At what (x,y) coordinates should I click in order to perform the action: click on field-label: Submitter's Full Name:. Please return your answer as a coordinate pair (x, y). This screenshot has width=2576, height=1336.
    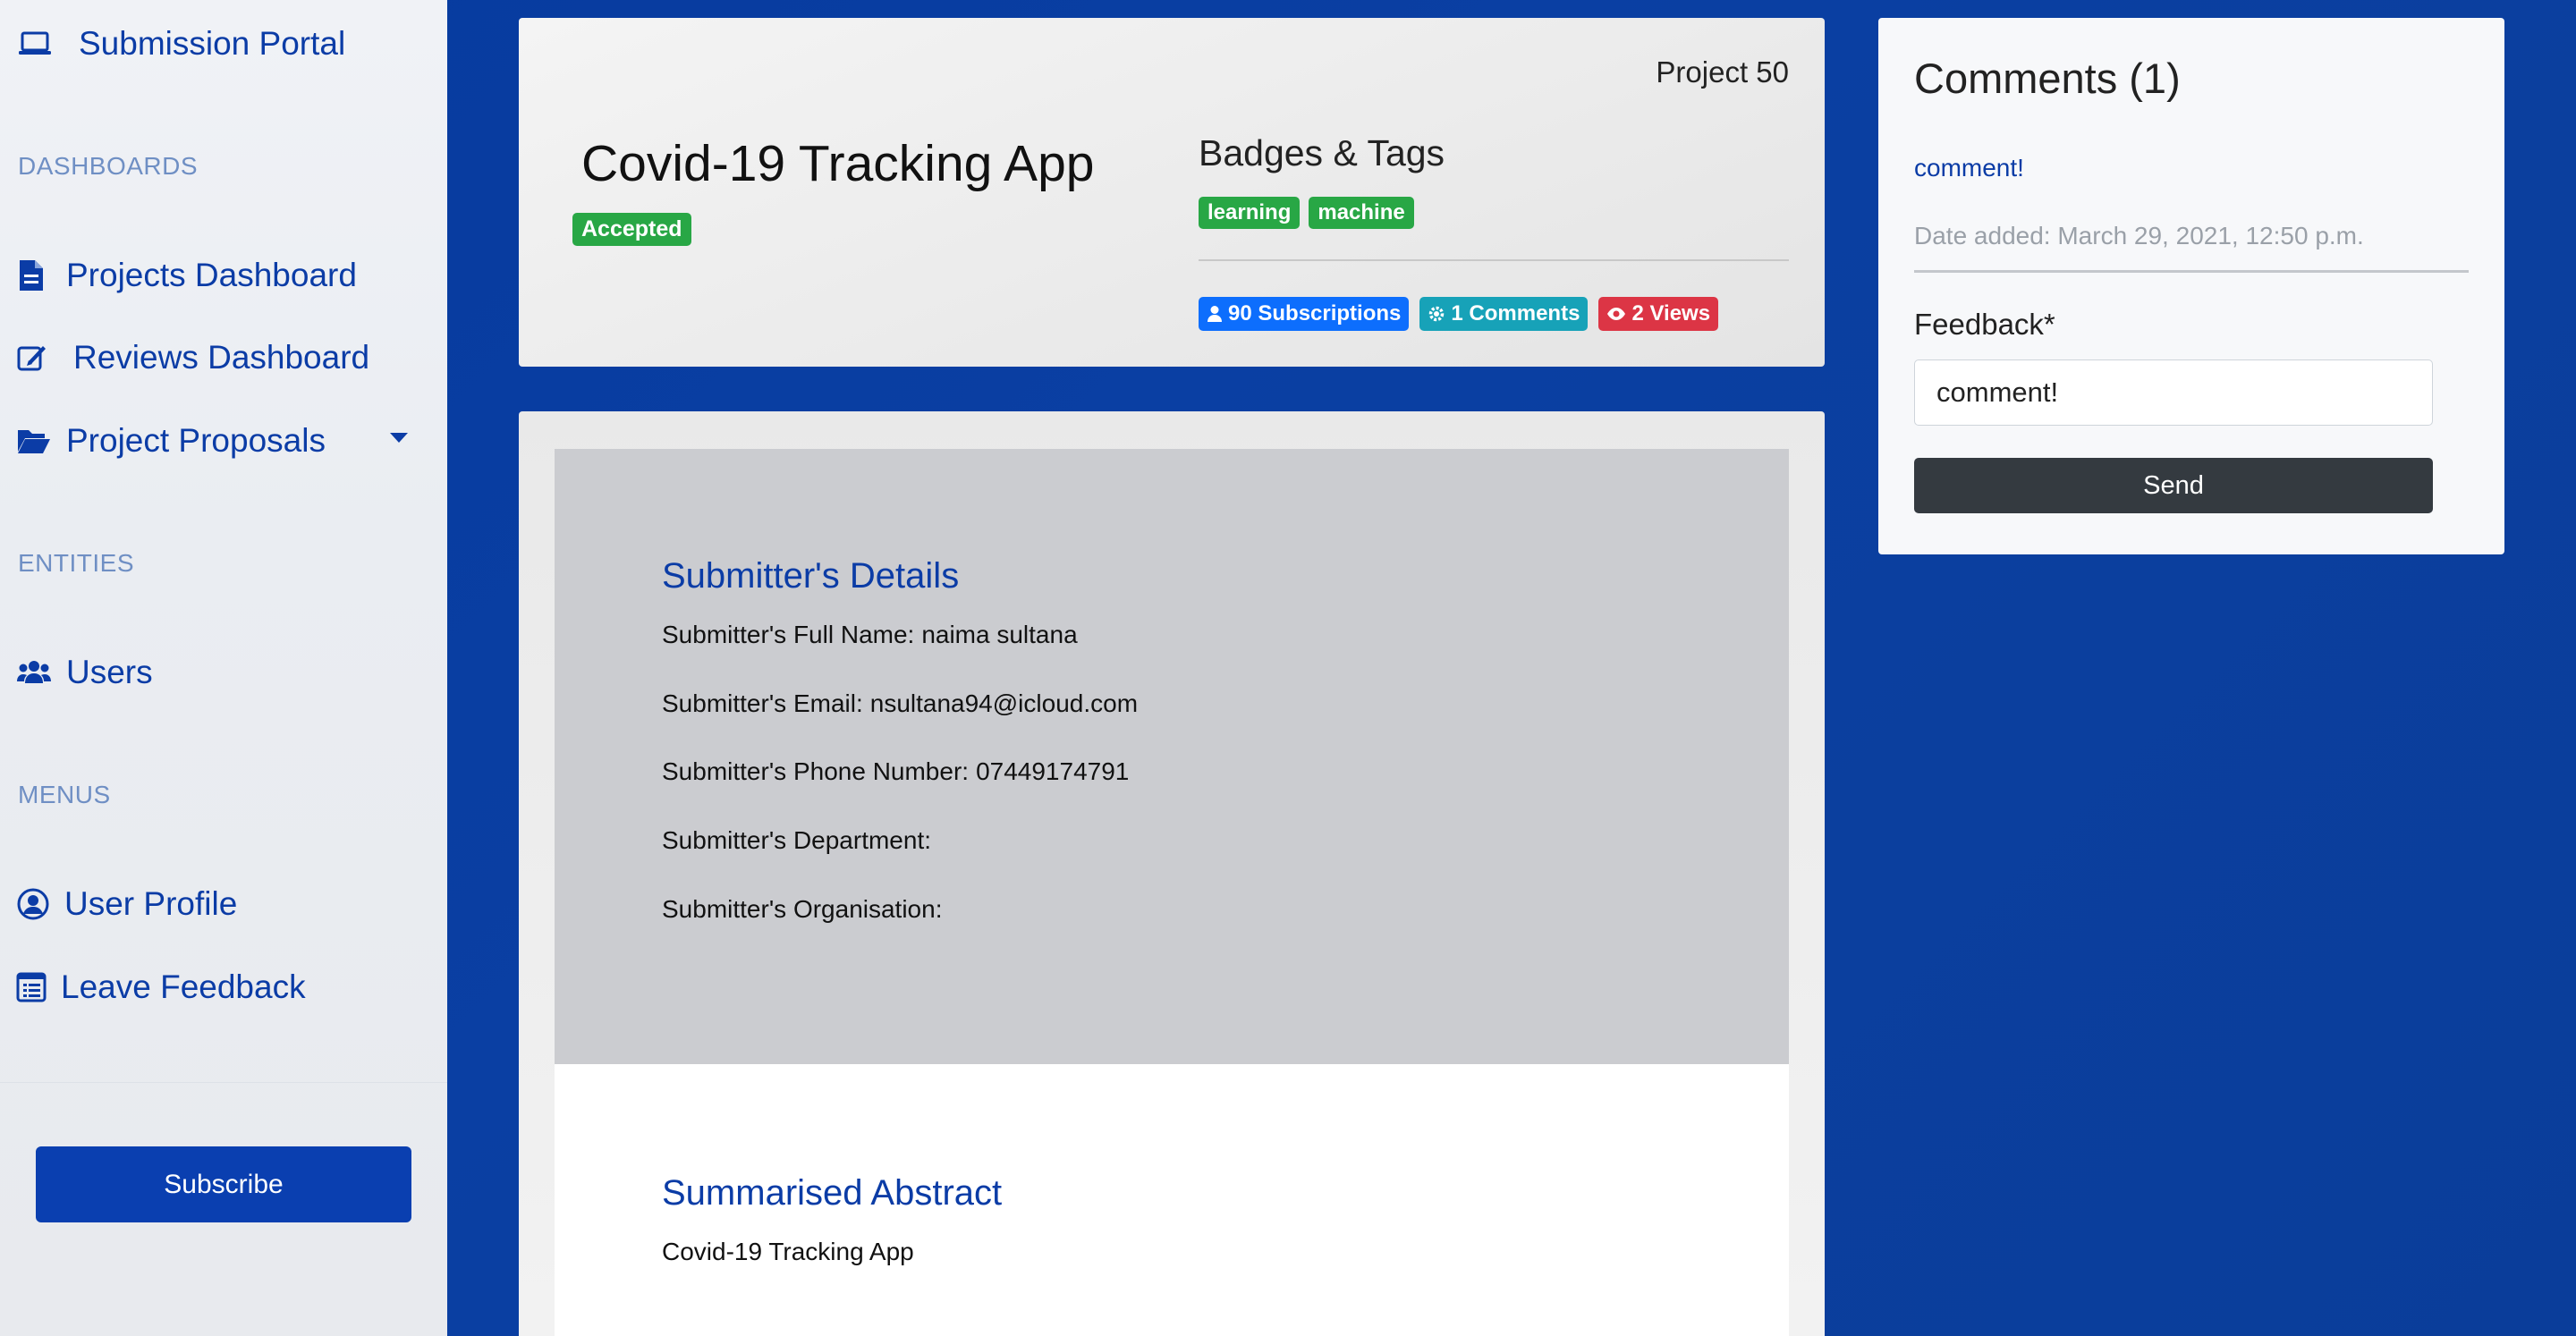
    Looking at the image, I should click on (788, 635).